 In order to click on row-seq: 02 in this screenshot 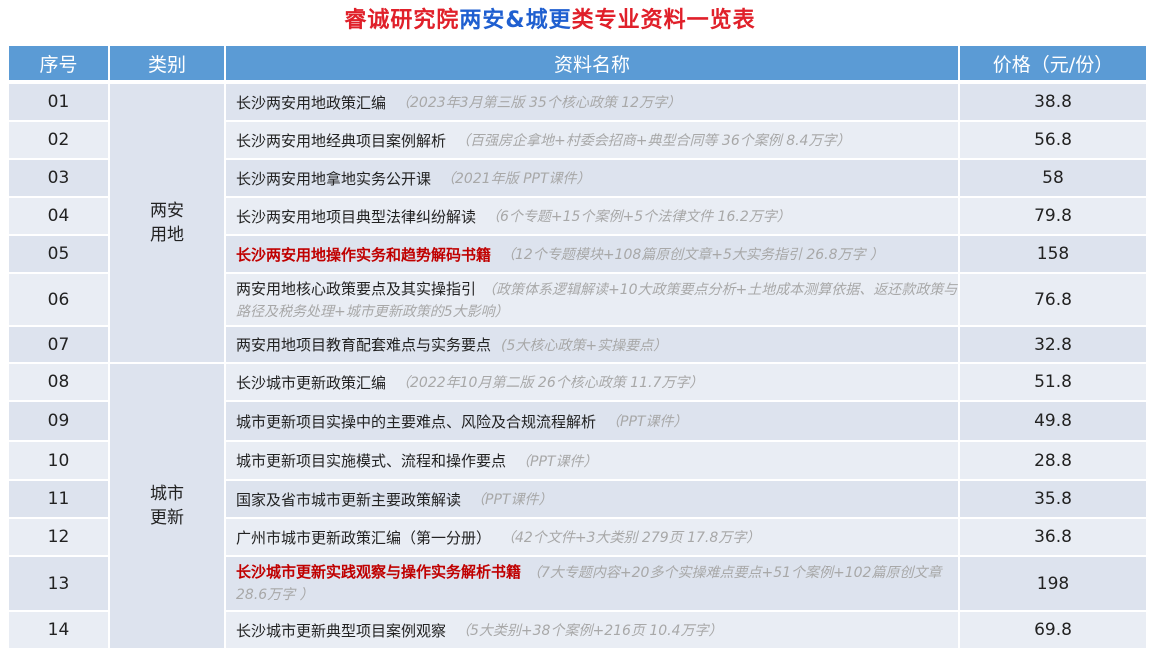, I will do `click(58, 140)`.